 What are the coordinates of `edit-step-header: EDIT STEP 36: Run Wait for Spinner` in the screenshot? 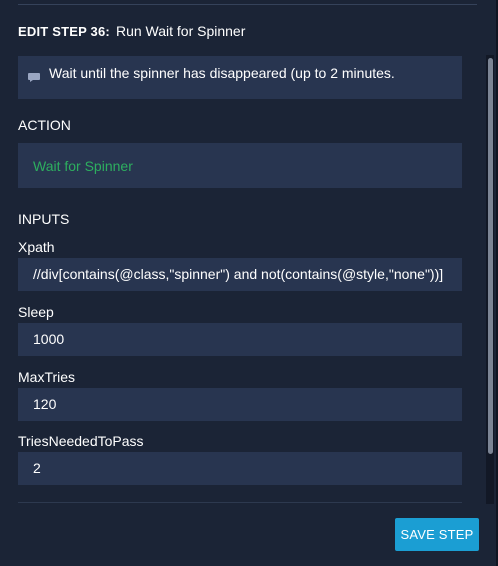 It's located at (131, 31).